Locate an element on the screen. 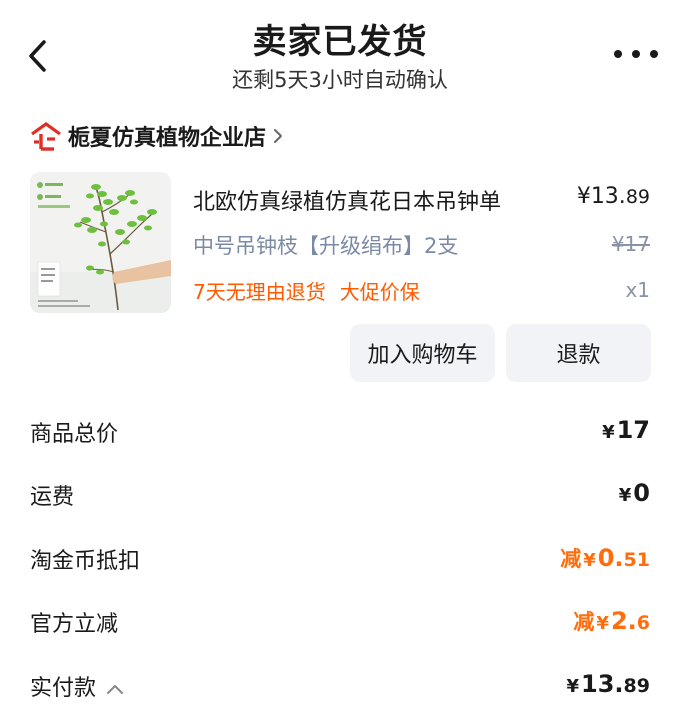 The width and height of the screenshot is (680, 724). amount: 0 is located at coordinates (641, 493).